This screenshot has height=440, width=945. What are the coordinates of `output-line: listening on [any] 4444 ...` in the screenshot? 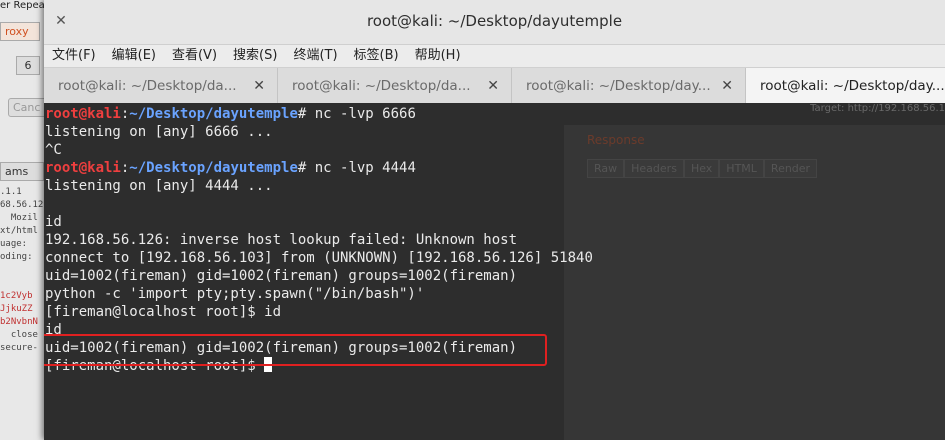 It's located at (159, 186).